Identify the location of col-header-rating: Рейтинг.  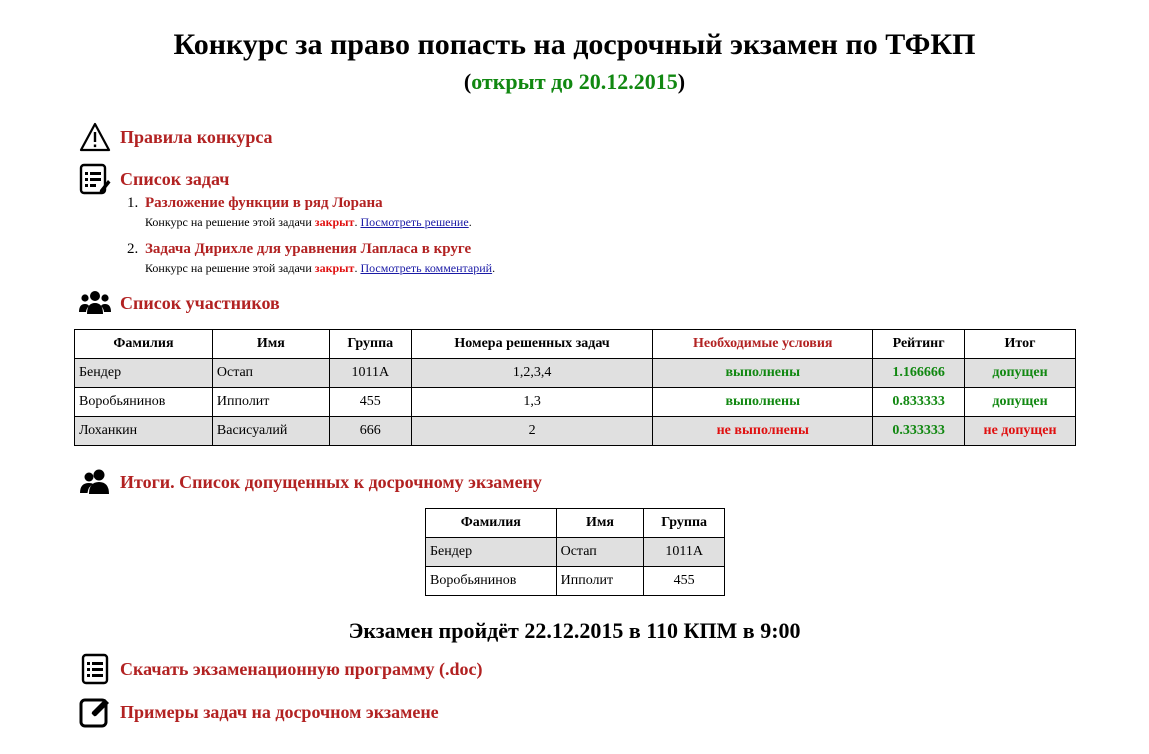
(919, 344).